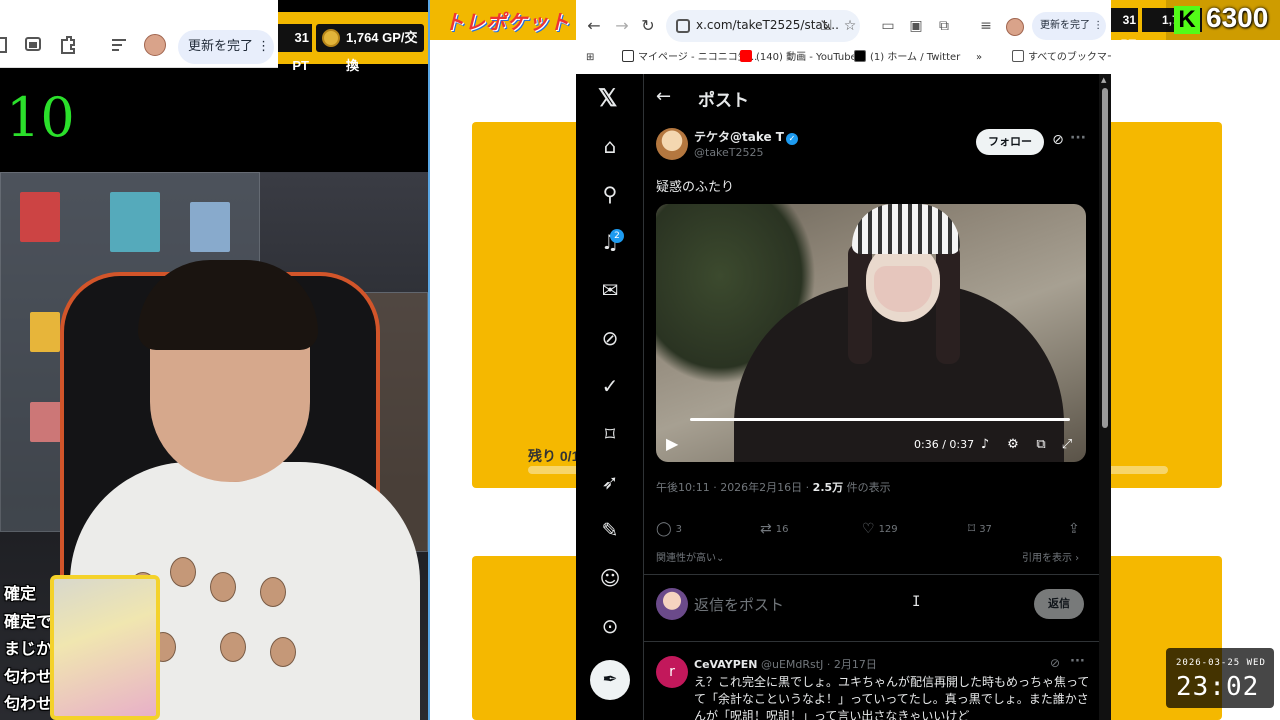  I want to click on like-action: ♡ 129, so click(880, 530).